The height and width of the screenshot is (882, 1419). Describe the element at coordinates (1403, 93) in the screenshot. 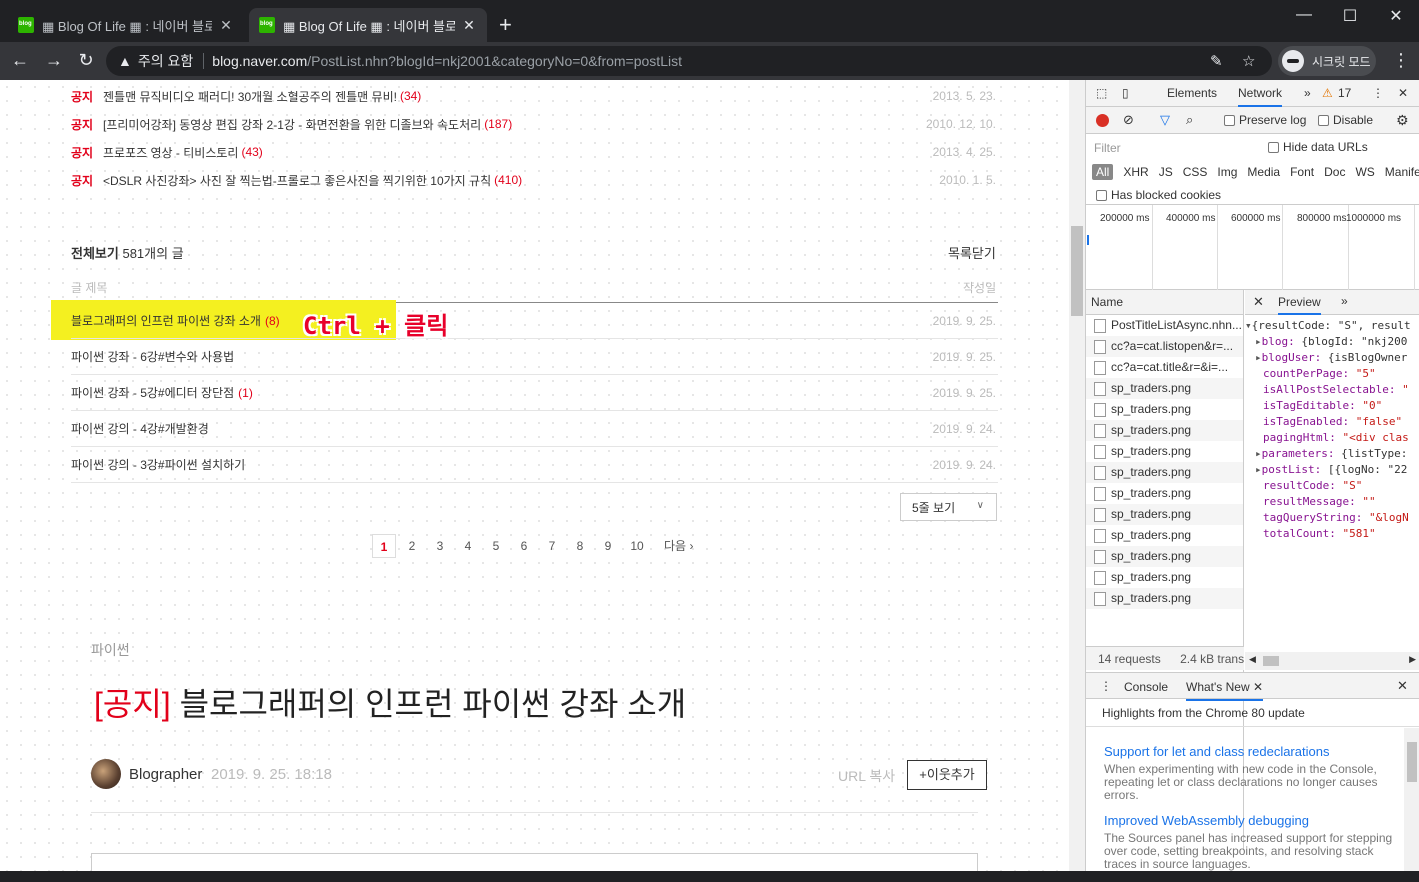

I see `close-devtools-icon: ✕` at that location.